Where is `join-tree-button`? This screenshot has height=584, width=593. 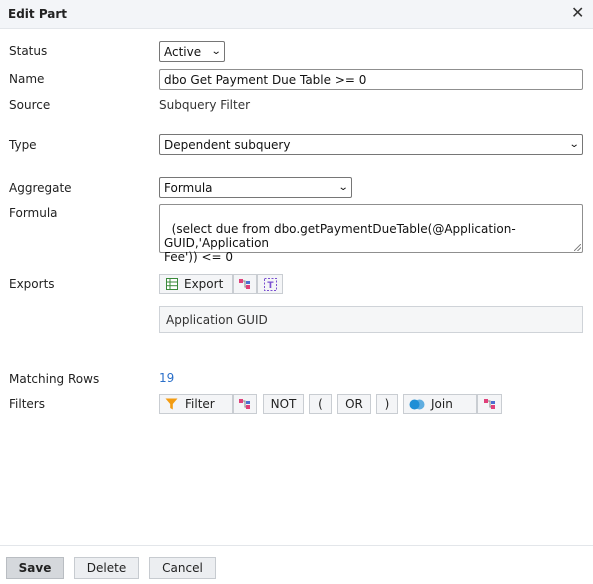 join-tree-button is located at coordinates (489, 404).